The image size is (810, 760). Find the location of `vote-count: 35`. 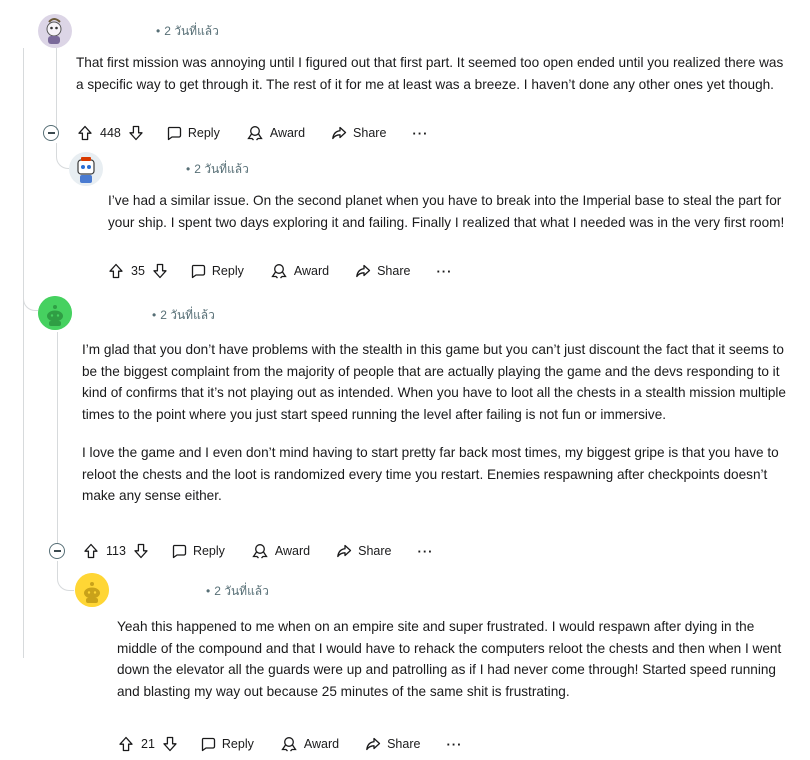

vote-count: 35 is located at coordinates (138, 271).